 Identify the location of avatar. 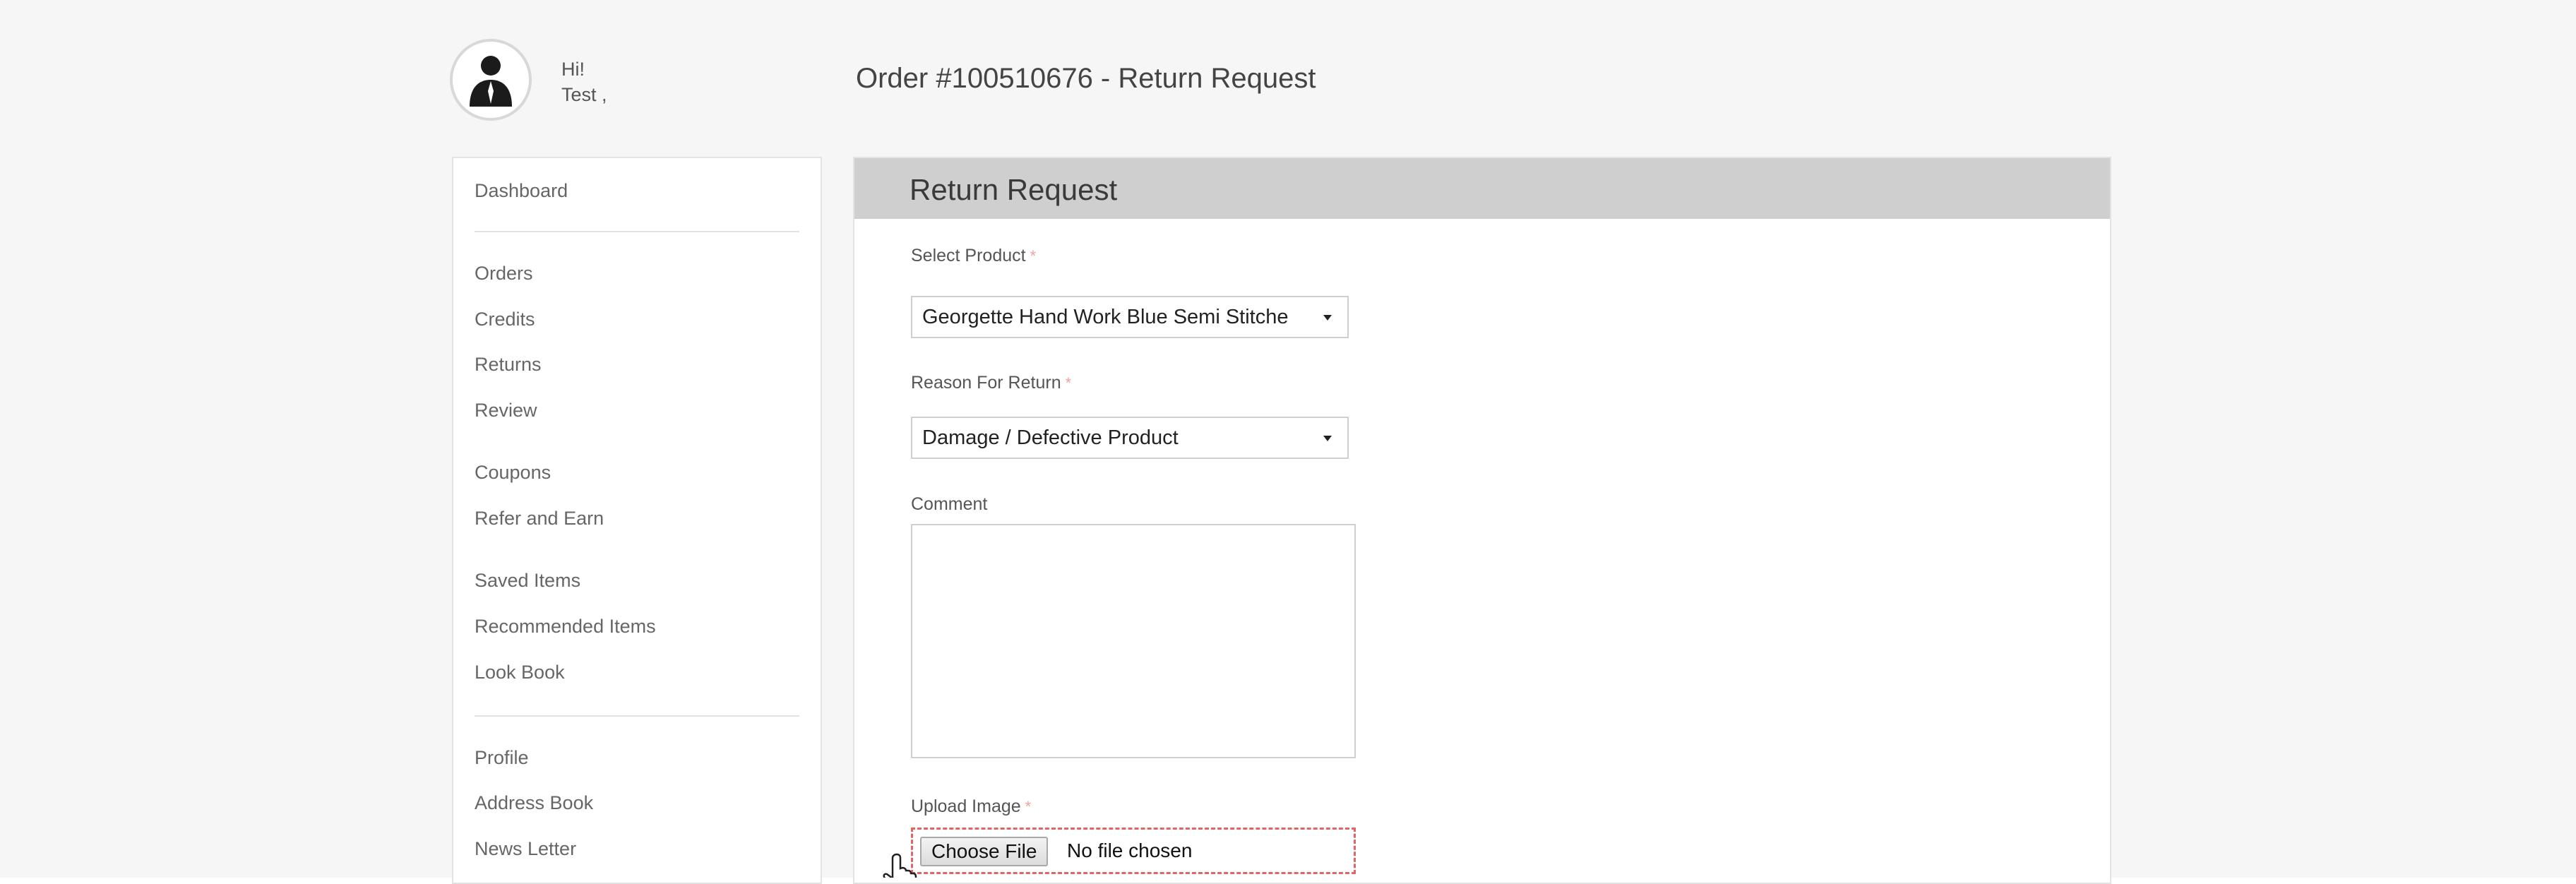
(491, 80).